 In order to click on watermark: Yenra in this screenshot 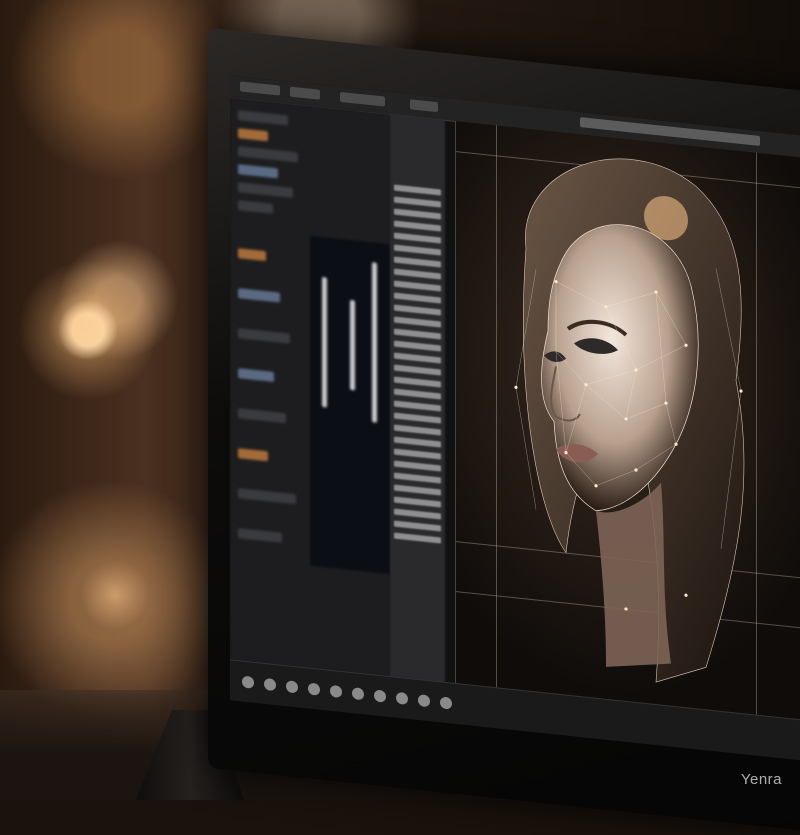, I will do `click(761, 779)`.